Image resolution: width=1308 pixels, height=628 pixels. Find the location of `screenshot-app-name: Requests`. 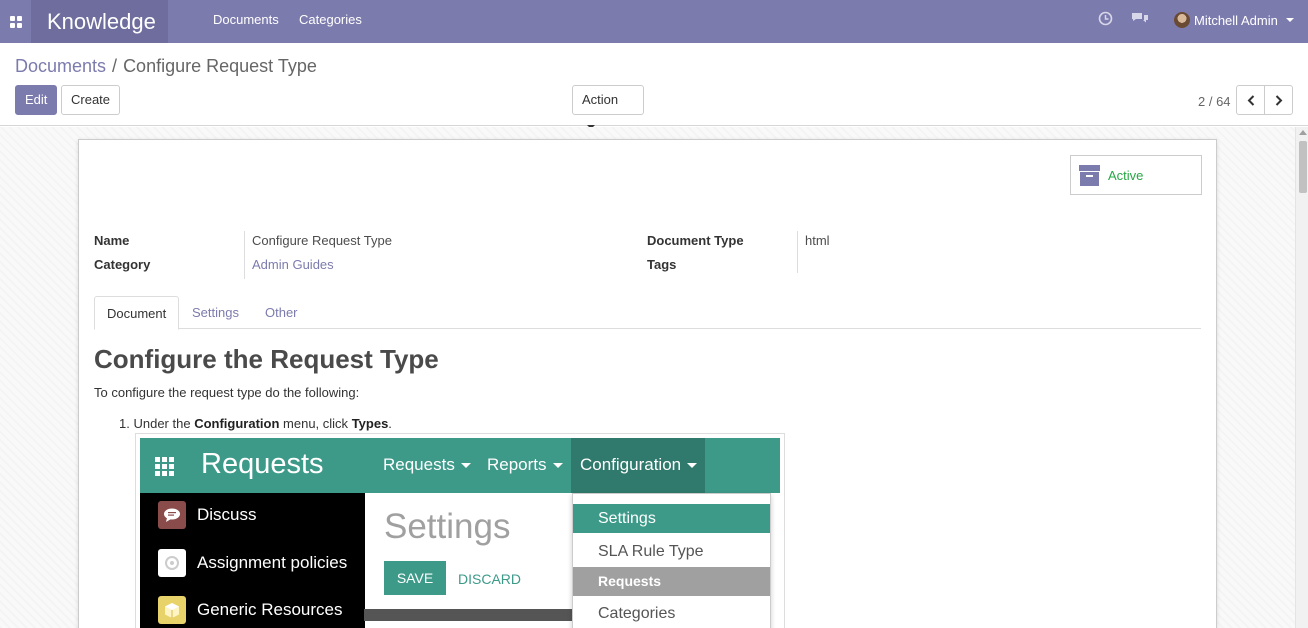

screenshot-app-name: Requests is located at coordinates (262, 464).